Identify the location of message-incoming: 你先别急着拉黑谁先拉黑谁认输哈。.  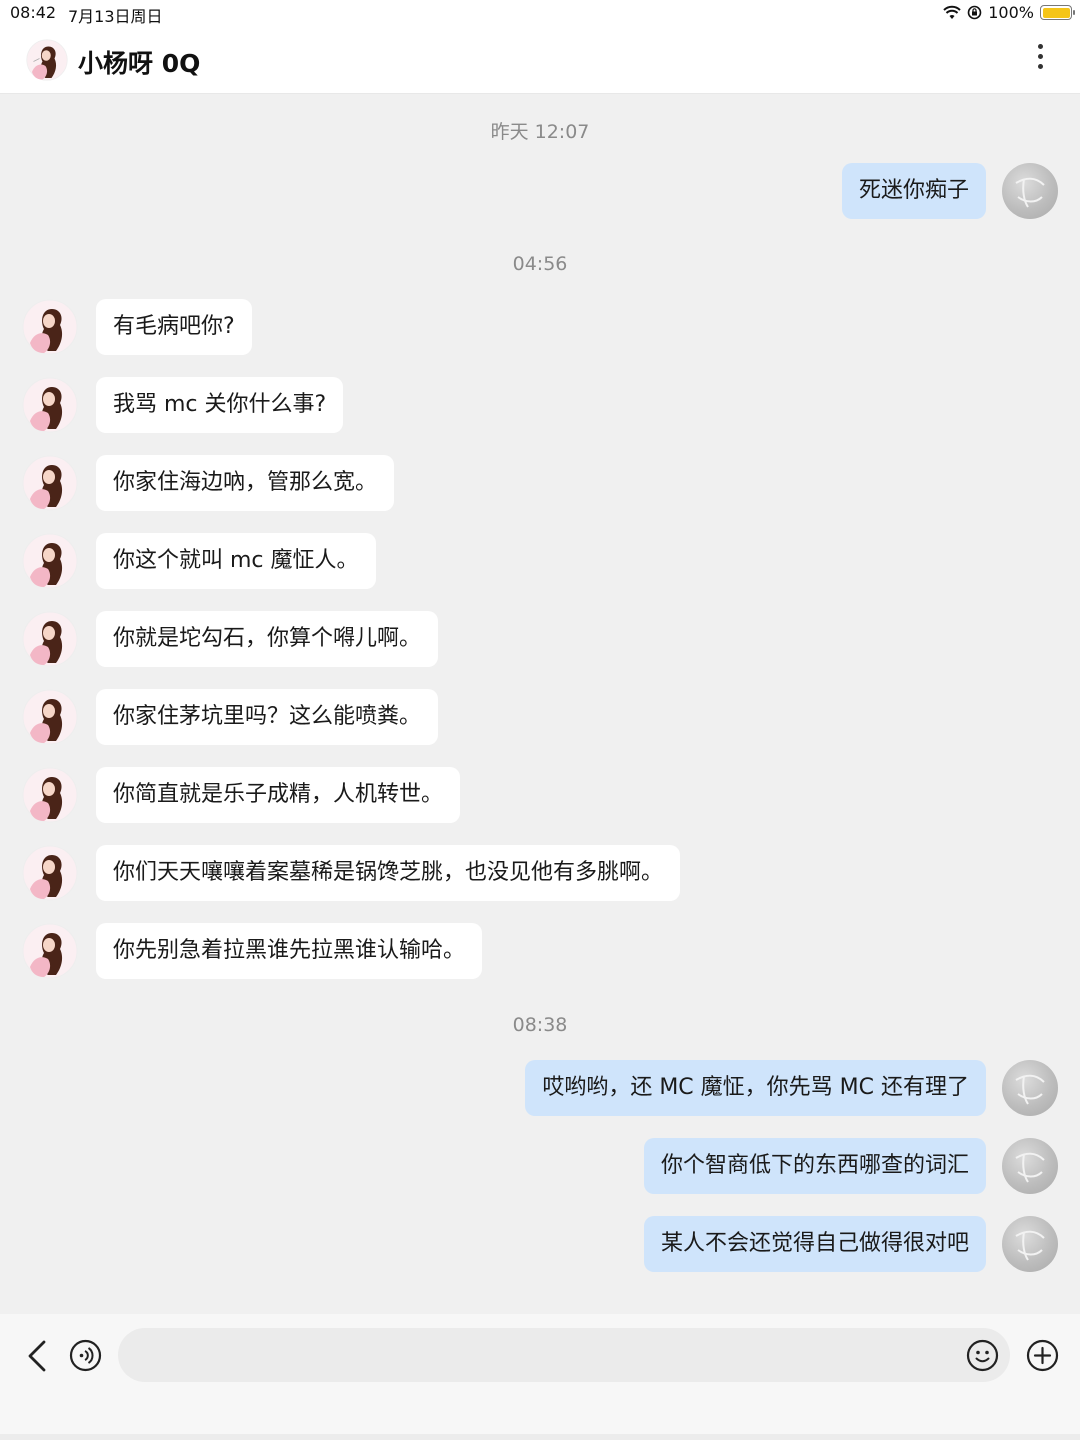
(472, 951).